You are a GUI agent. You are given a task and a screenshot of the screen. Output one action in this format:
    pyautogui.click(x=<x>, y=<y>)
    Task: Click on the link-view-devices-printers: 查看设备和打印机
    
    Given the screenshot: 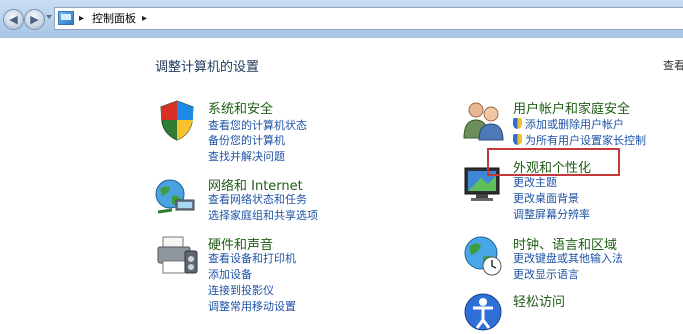 What is the action you would take?
    pyautogui.click(x=252, y=259)
    